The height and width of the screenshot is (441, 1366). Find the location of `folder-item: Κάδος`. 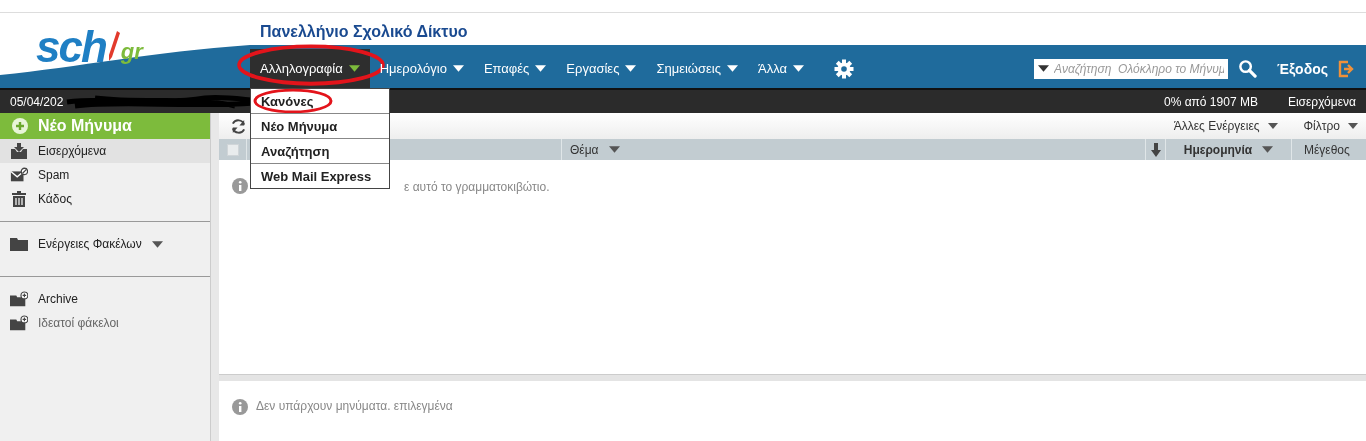

folder-item: Κάδος is located at coordinates (105, 199).